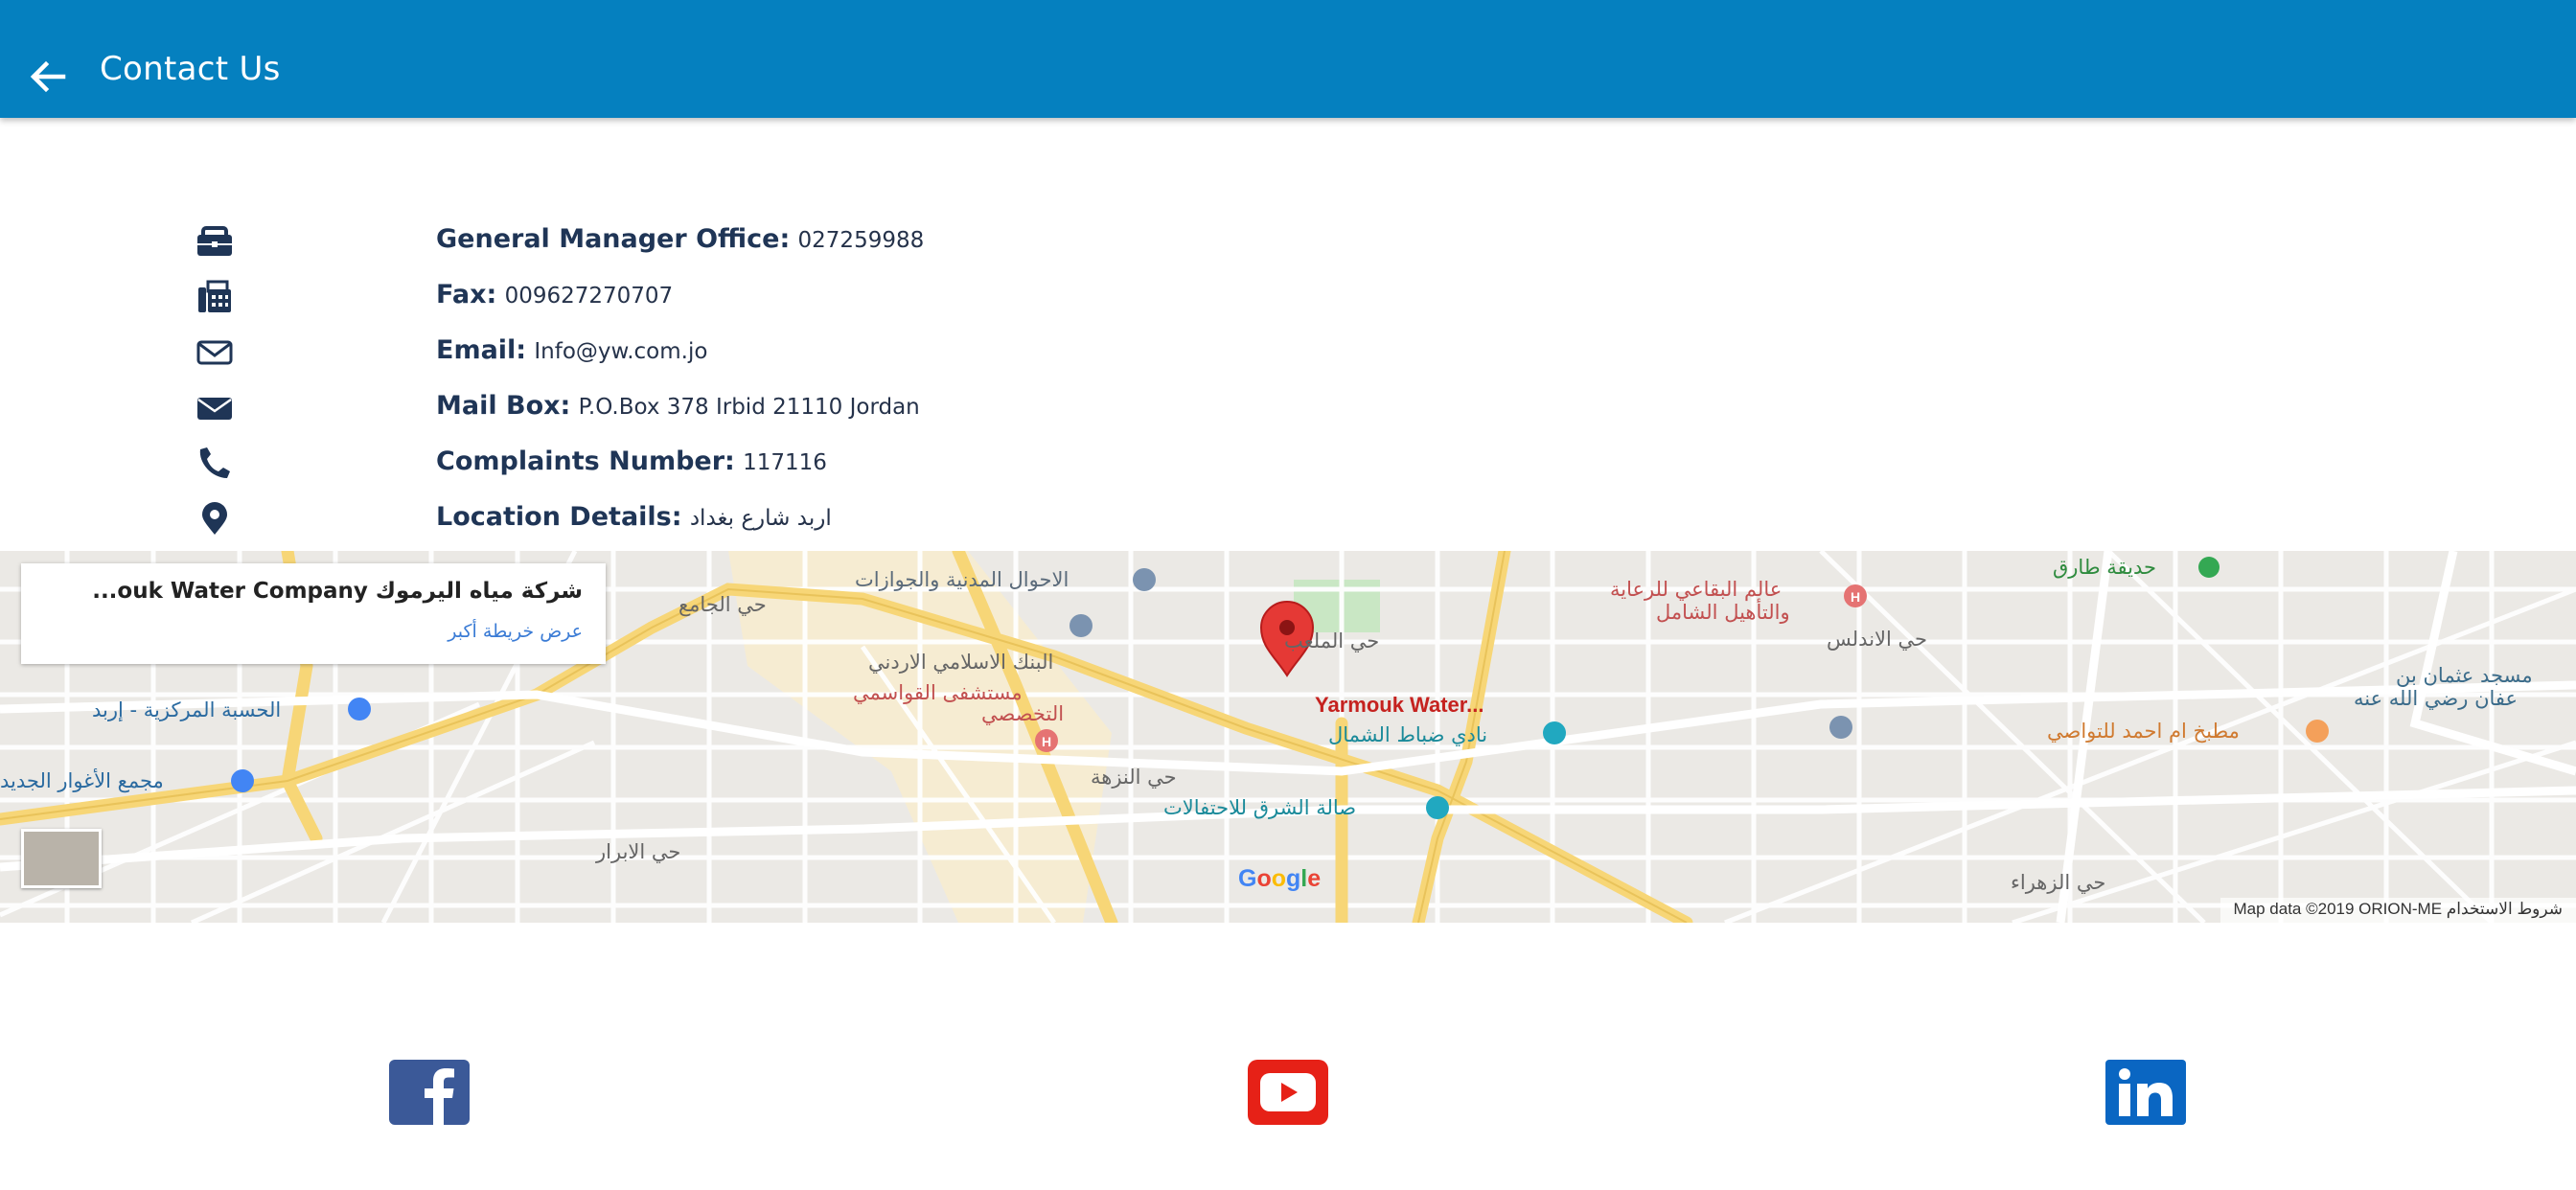 This screenshot has width=2576, height=1190. What do you see at coordinates (1260, 808) in the screenshot?
I see `map-place-label: صالة الشرق للاحتفالات` at bounding box center [1260, 808].